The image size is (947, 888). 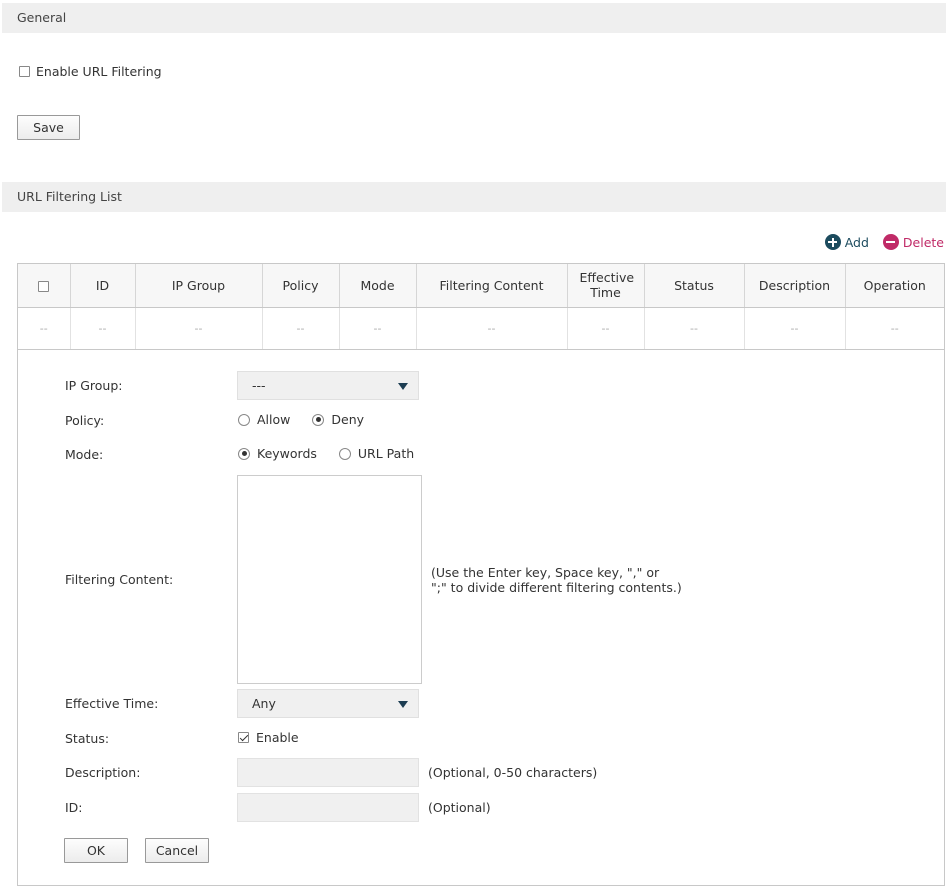 What do you see at coordinates (259, 385) in the screenshot?
I see `ip-group-value: ---` at bounding box center [259, 385].